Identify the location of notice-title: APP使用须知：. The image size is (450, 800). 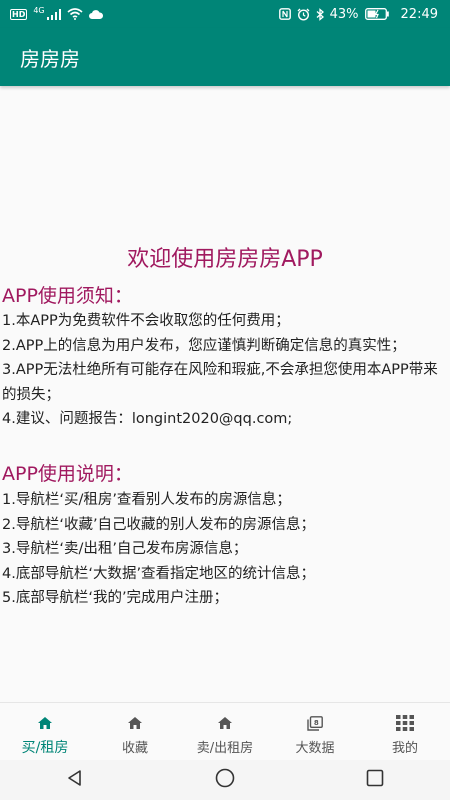
(67, 296).